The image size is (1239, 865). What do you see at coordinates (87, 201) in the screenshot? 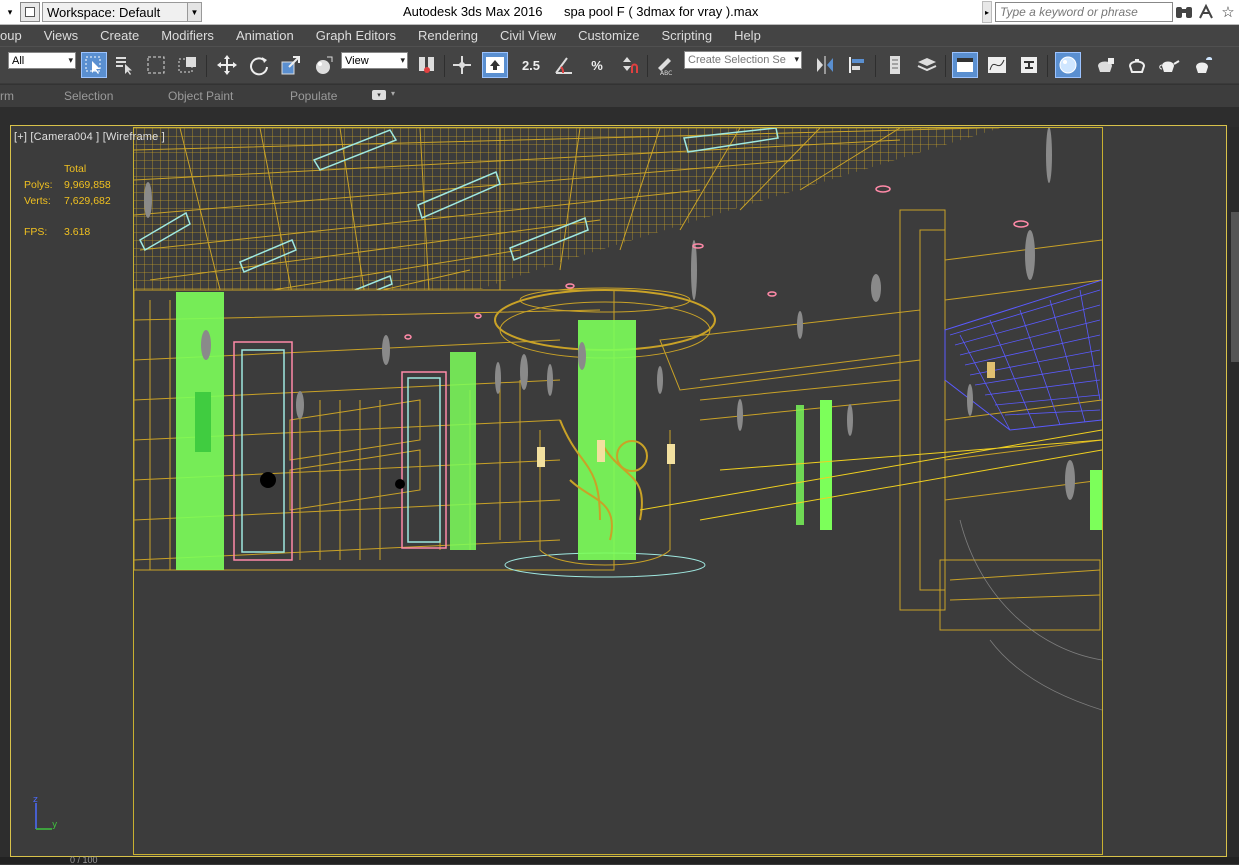
I see `verts-value: 7,629,682` at bounding box center [87, 201].